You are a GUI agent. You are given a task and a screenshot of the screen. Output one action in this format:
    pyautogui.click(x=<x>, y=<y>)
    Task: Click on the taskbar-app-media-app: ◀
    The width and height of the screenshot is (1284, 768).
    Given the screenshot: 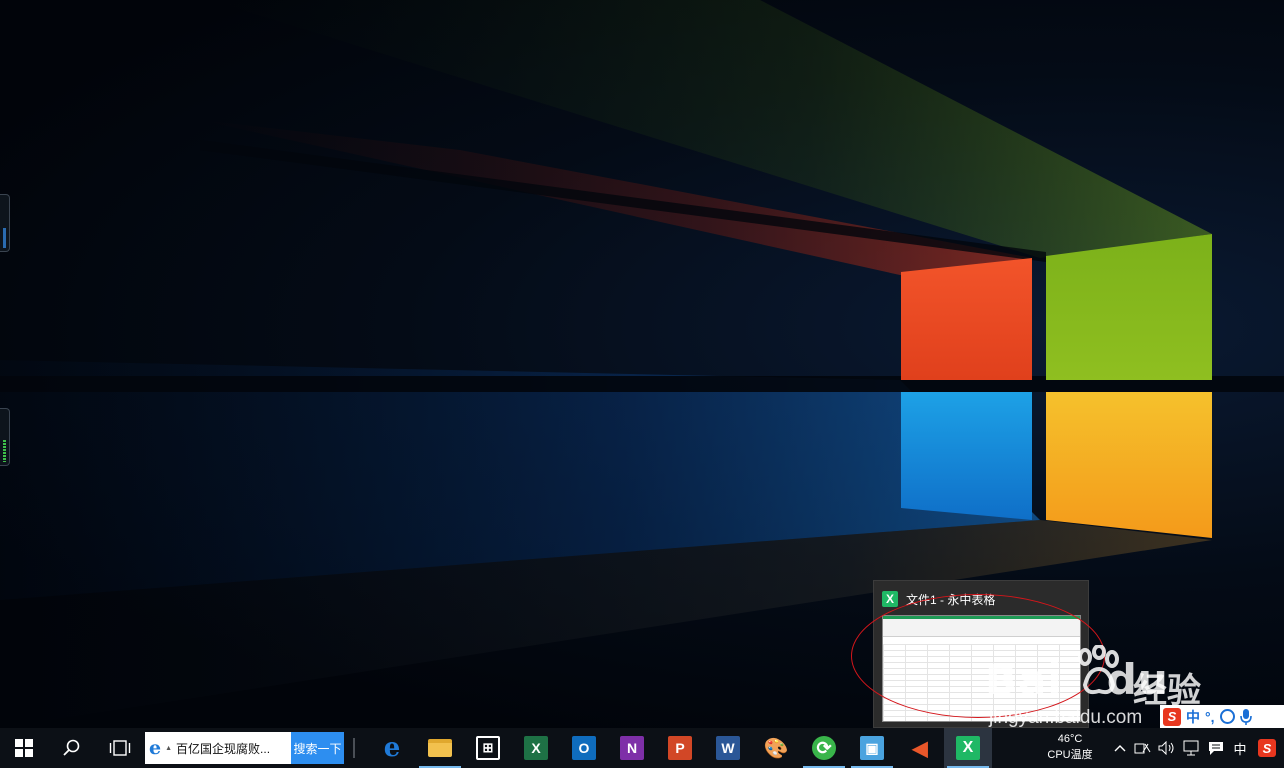 What is the action you would take?
    pyautogui.click(x=920, y=748)
    